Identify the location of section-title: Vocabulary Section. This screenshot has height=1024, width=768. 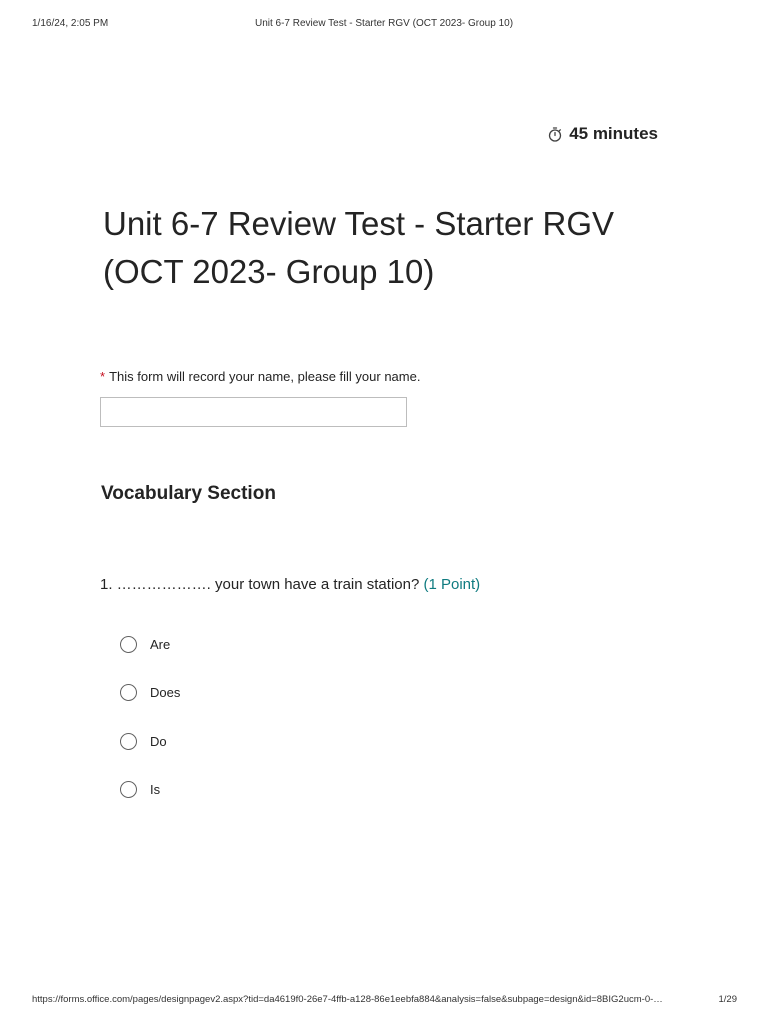
(188, 493).